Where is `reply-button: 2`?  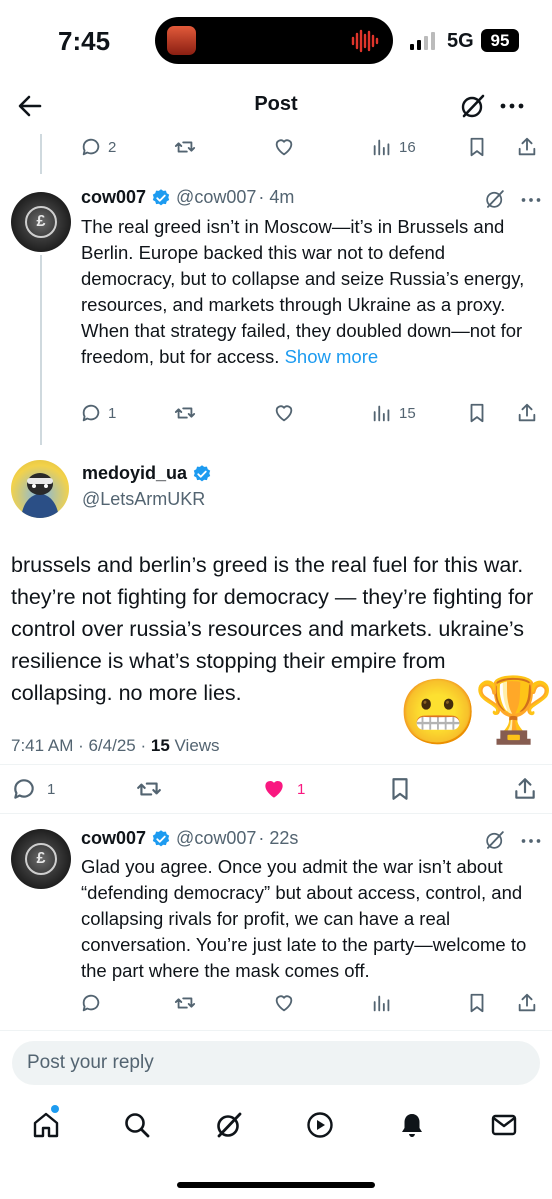
reply-button: 2 is located at coordinates (98, 147).